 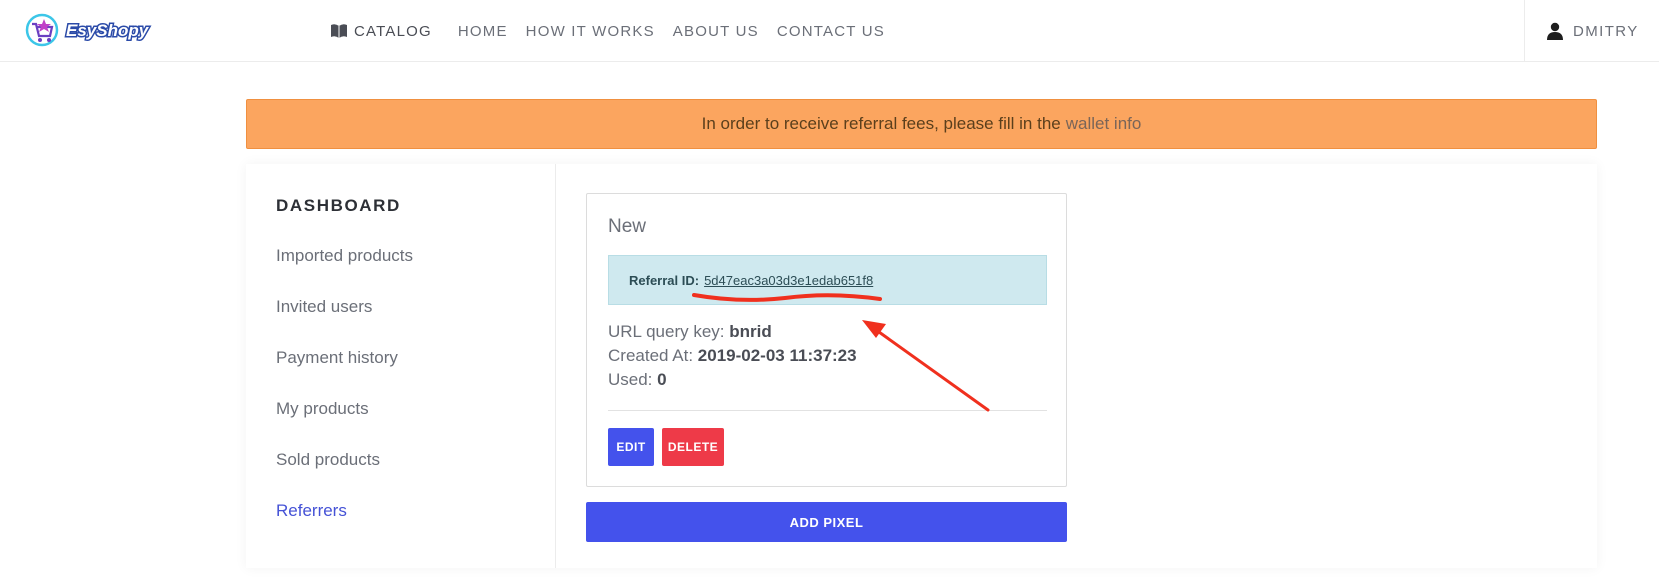 I want to click on sidebar-item-sold-products: Sold products, so click(x=328, y=460).